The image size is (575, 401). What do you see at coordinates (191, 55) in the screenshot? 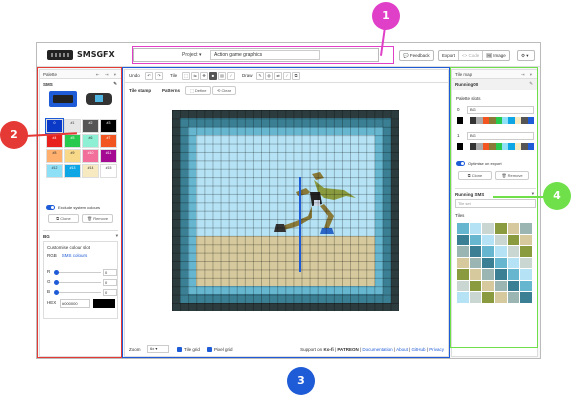
I see `project-menu-button: Project ▾` at bounding box center [191, 55].